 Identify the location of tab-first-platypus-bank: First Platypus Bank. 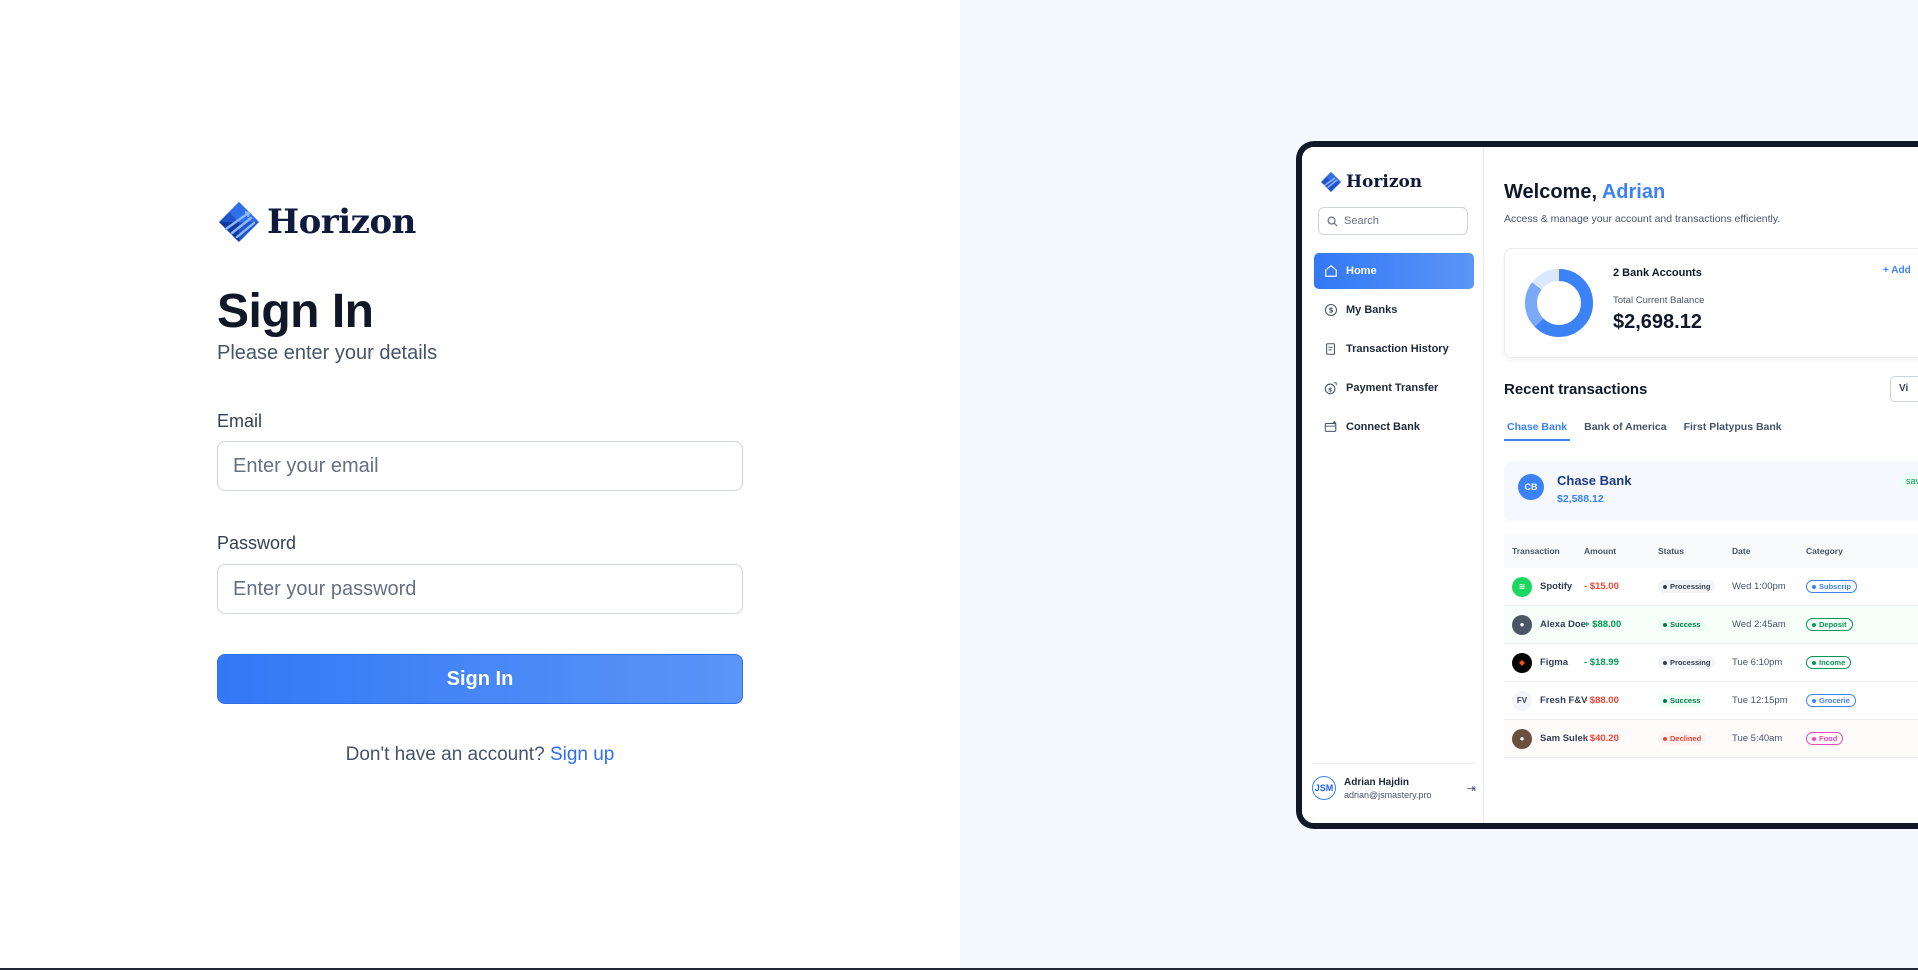
(1732, 427).